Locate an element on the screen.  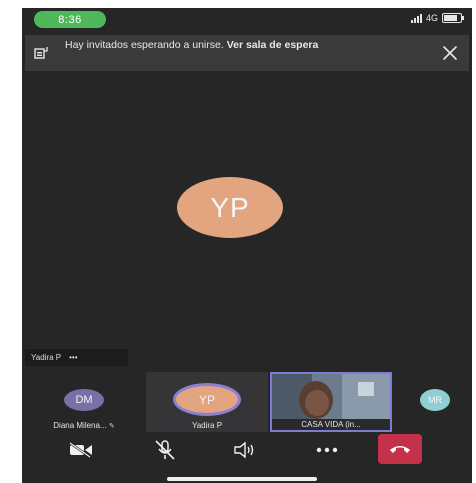
speaker-button is located at coordinates (245, 450).